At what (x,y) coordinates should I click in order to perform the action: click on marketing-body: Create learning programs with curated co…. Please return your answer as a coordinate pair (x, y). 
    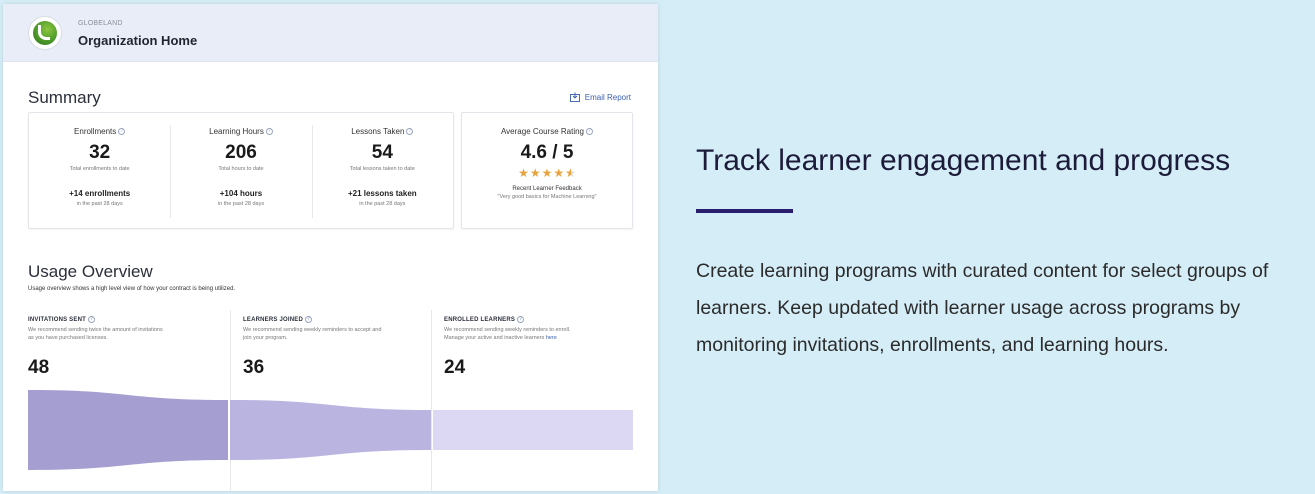
    Looking at the image, I should click on (982, 308).